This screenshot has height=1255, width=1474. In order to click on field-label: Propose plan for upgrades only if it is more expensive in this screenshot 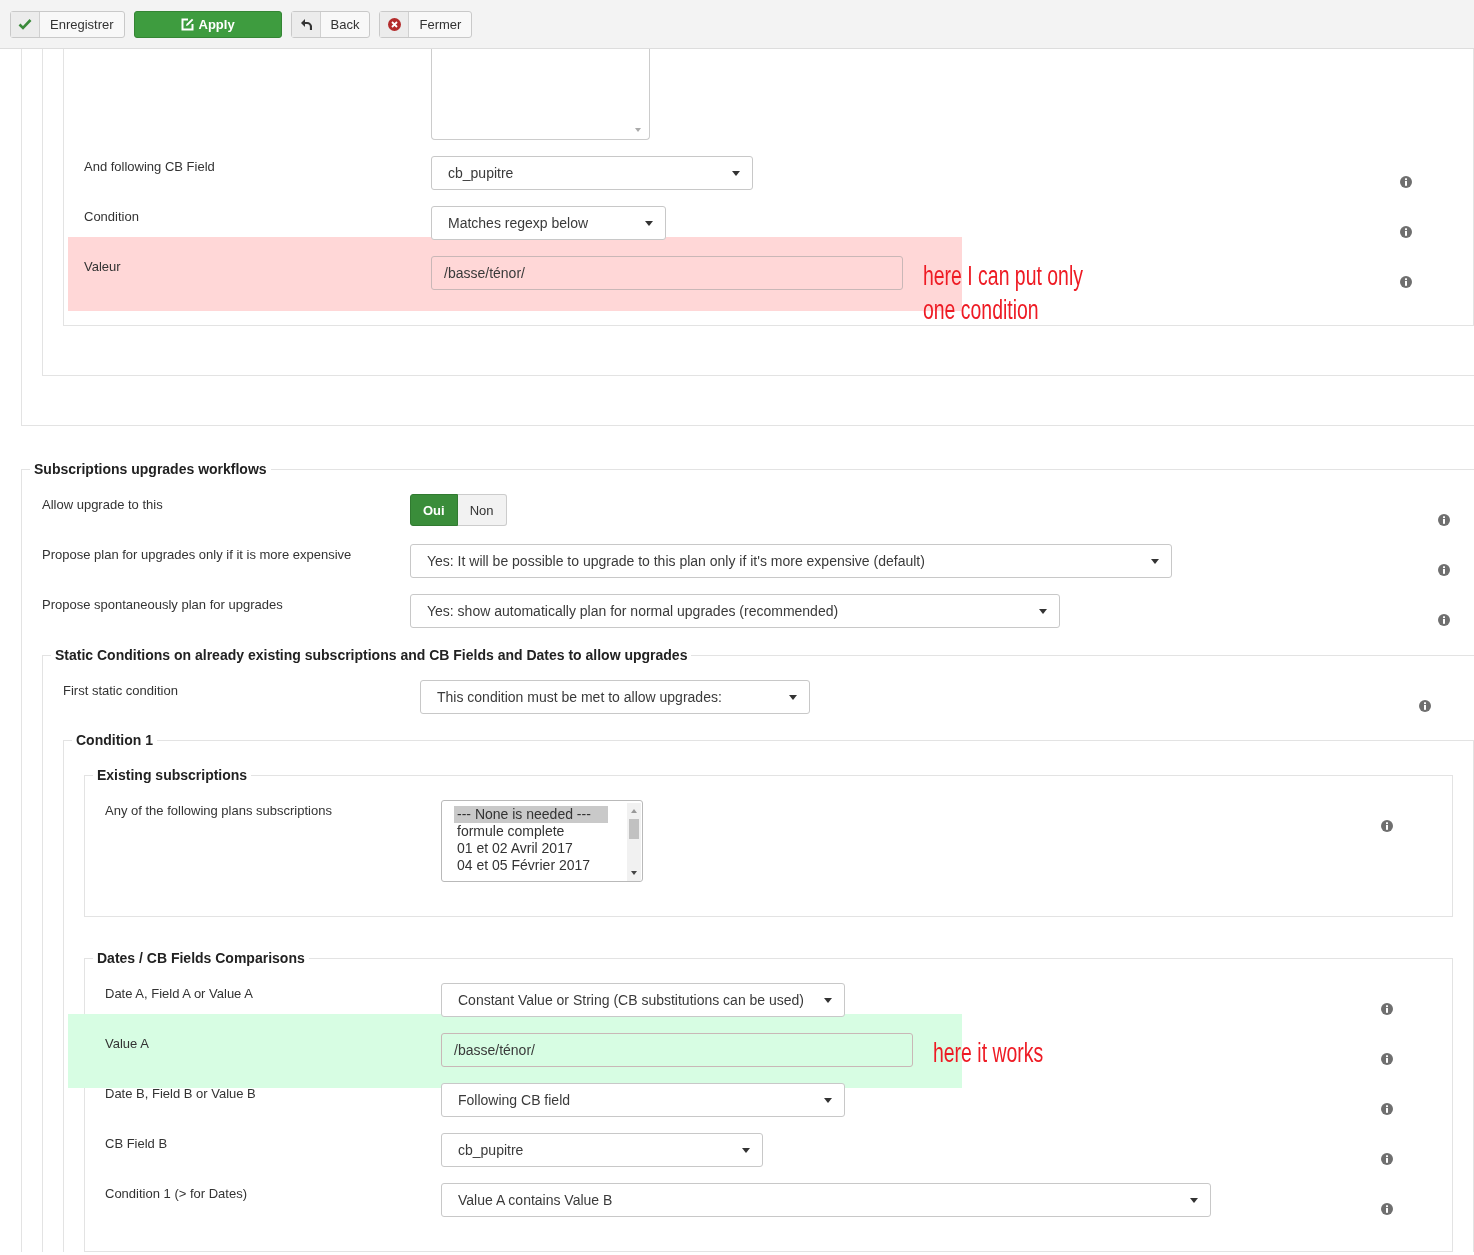, I will do `click(197, 555)`.